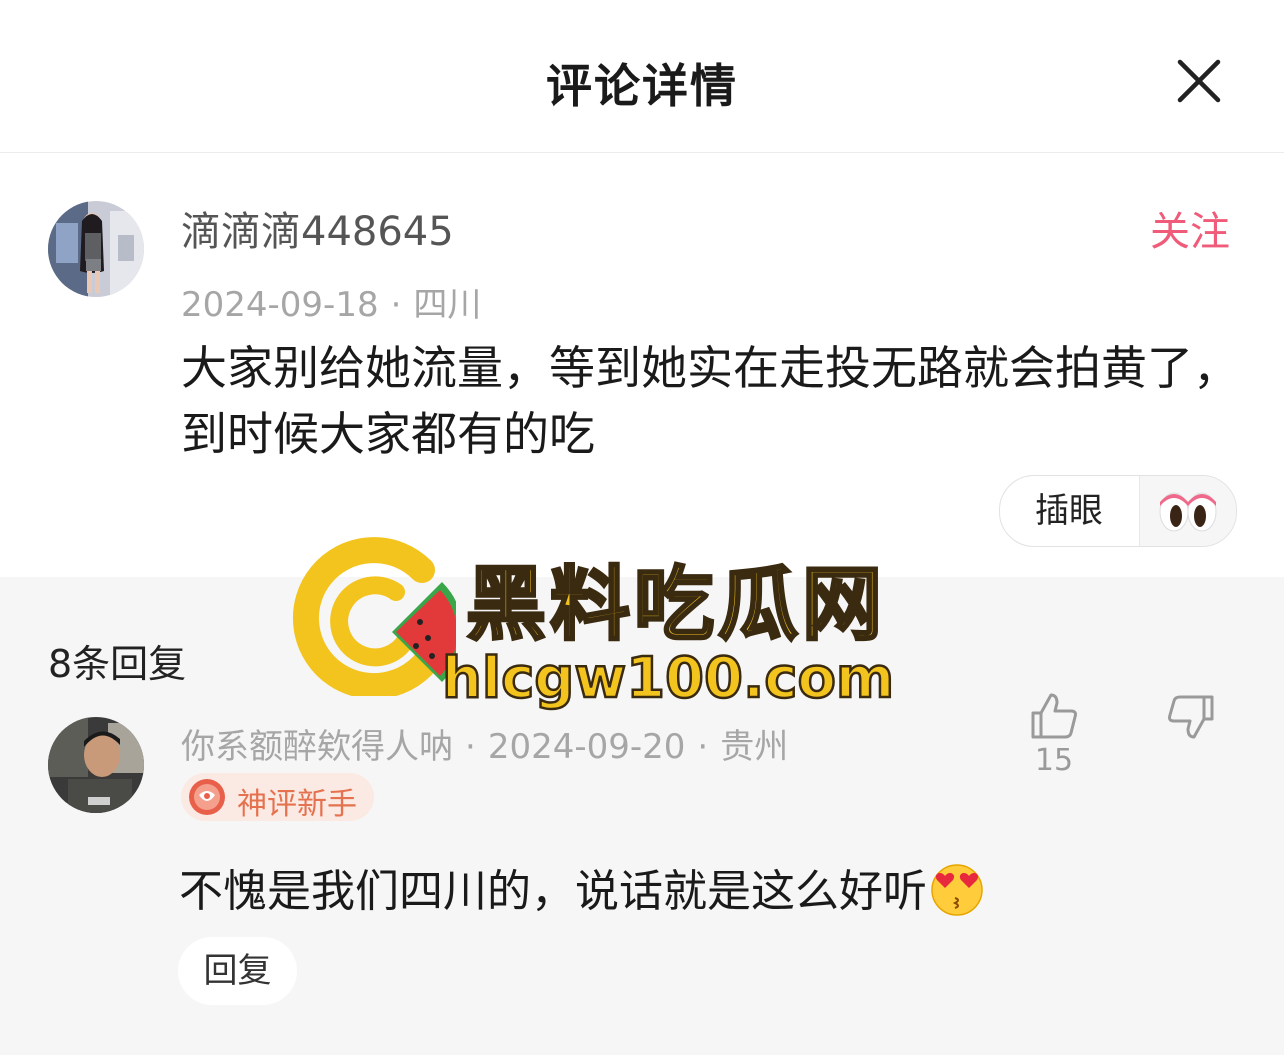  Describe the element at coordinates (1054, 760) in the screenshot. I see `like-count: 15` at that location.